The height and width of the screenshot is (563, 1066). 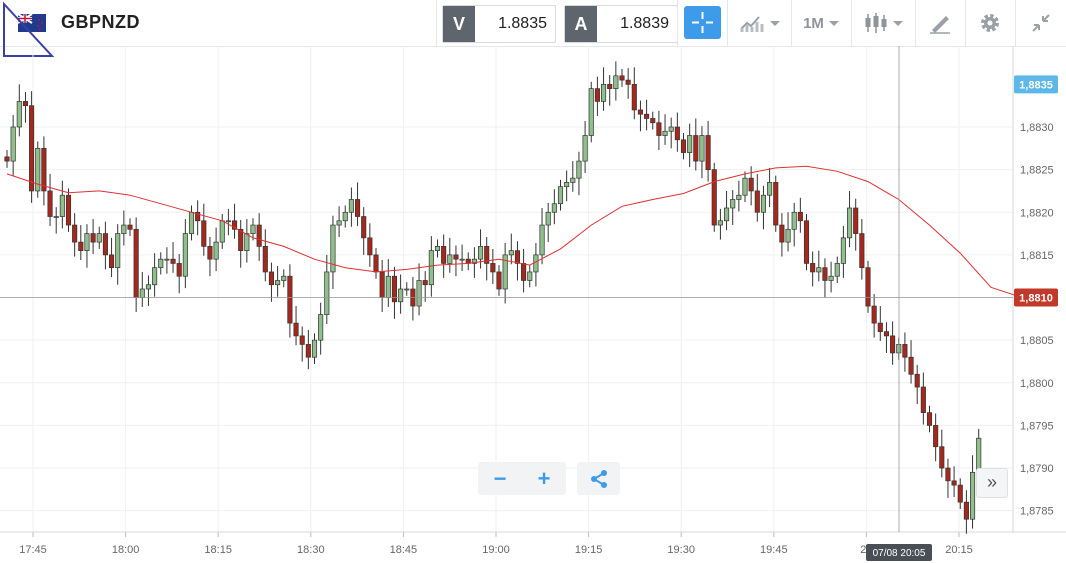 What do you see at coordinates (100, 22) in the screenshot?
I see `instrument-symbol: GBPNZD` at bounding box center [100, 22].